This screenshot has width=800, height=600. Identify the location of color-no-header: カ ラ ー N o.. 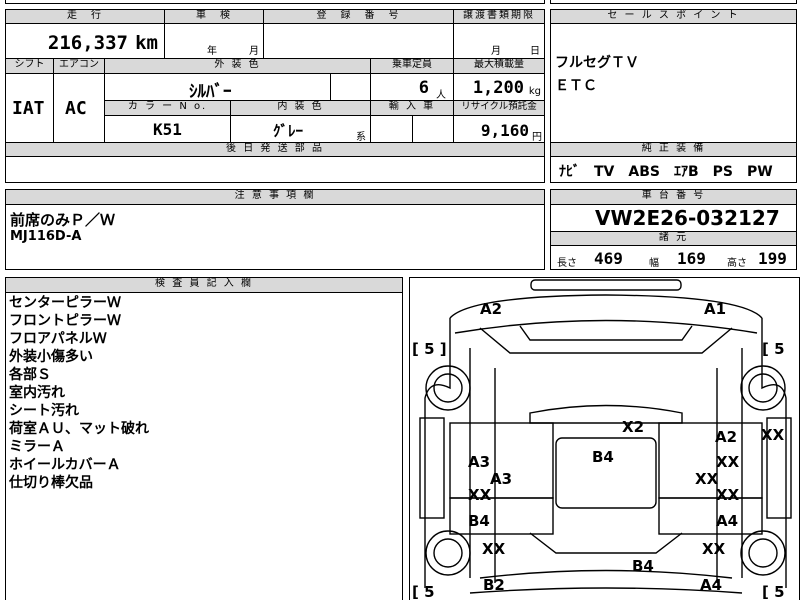
(167, 108).